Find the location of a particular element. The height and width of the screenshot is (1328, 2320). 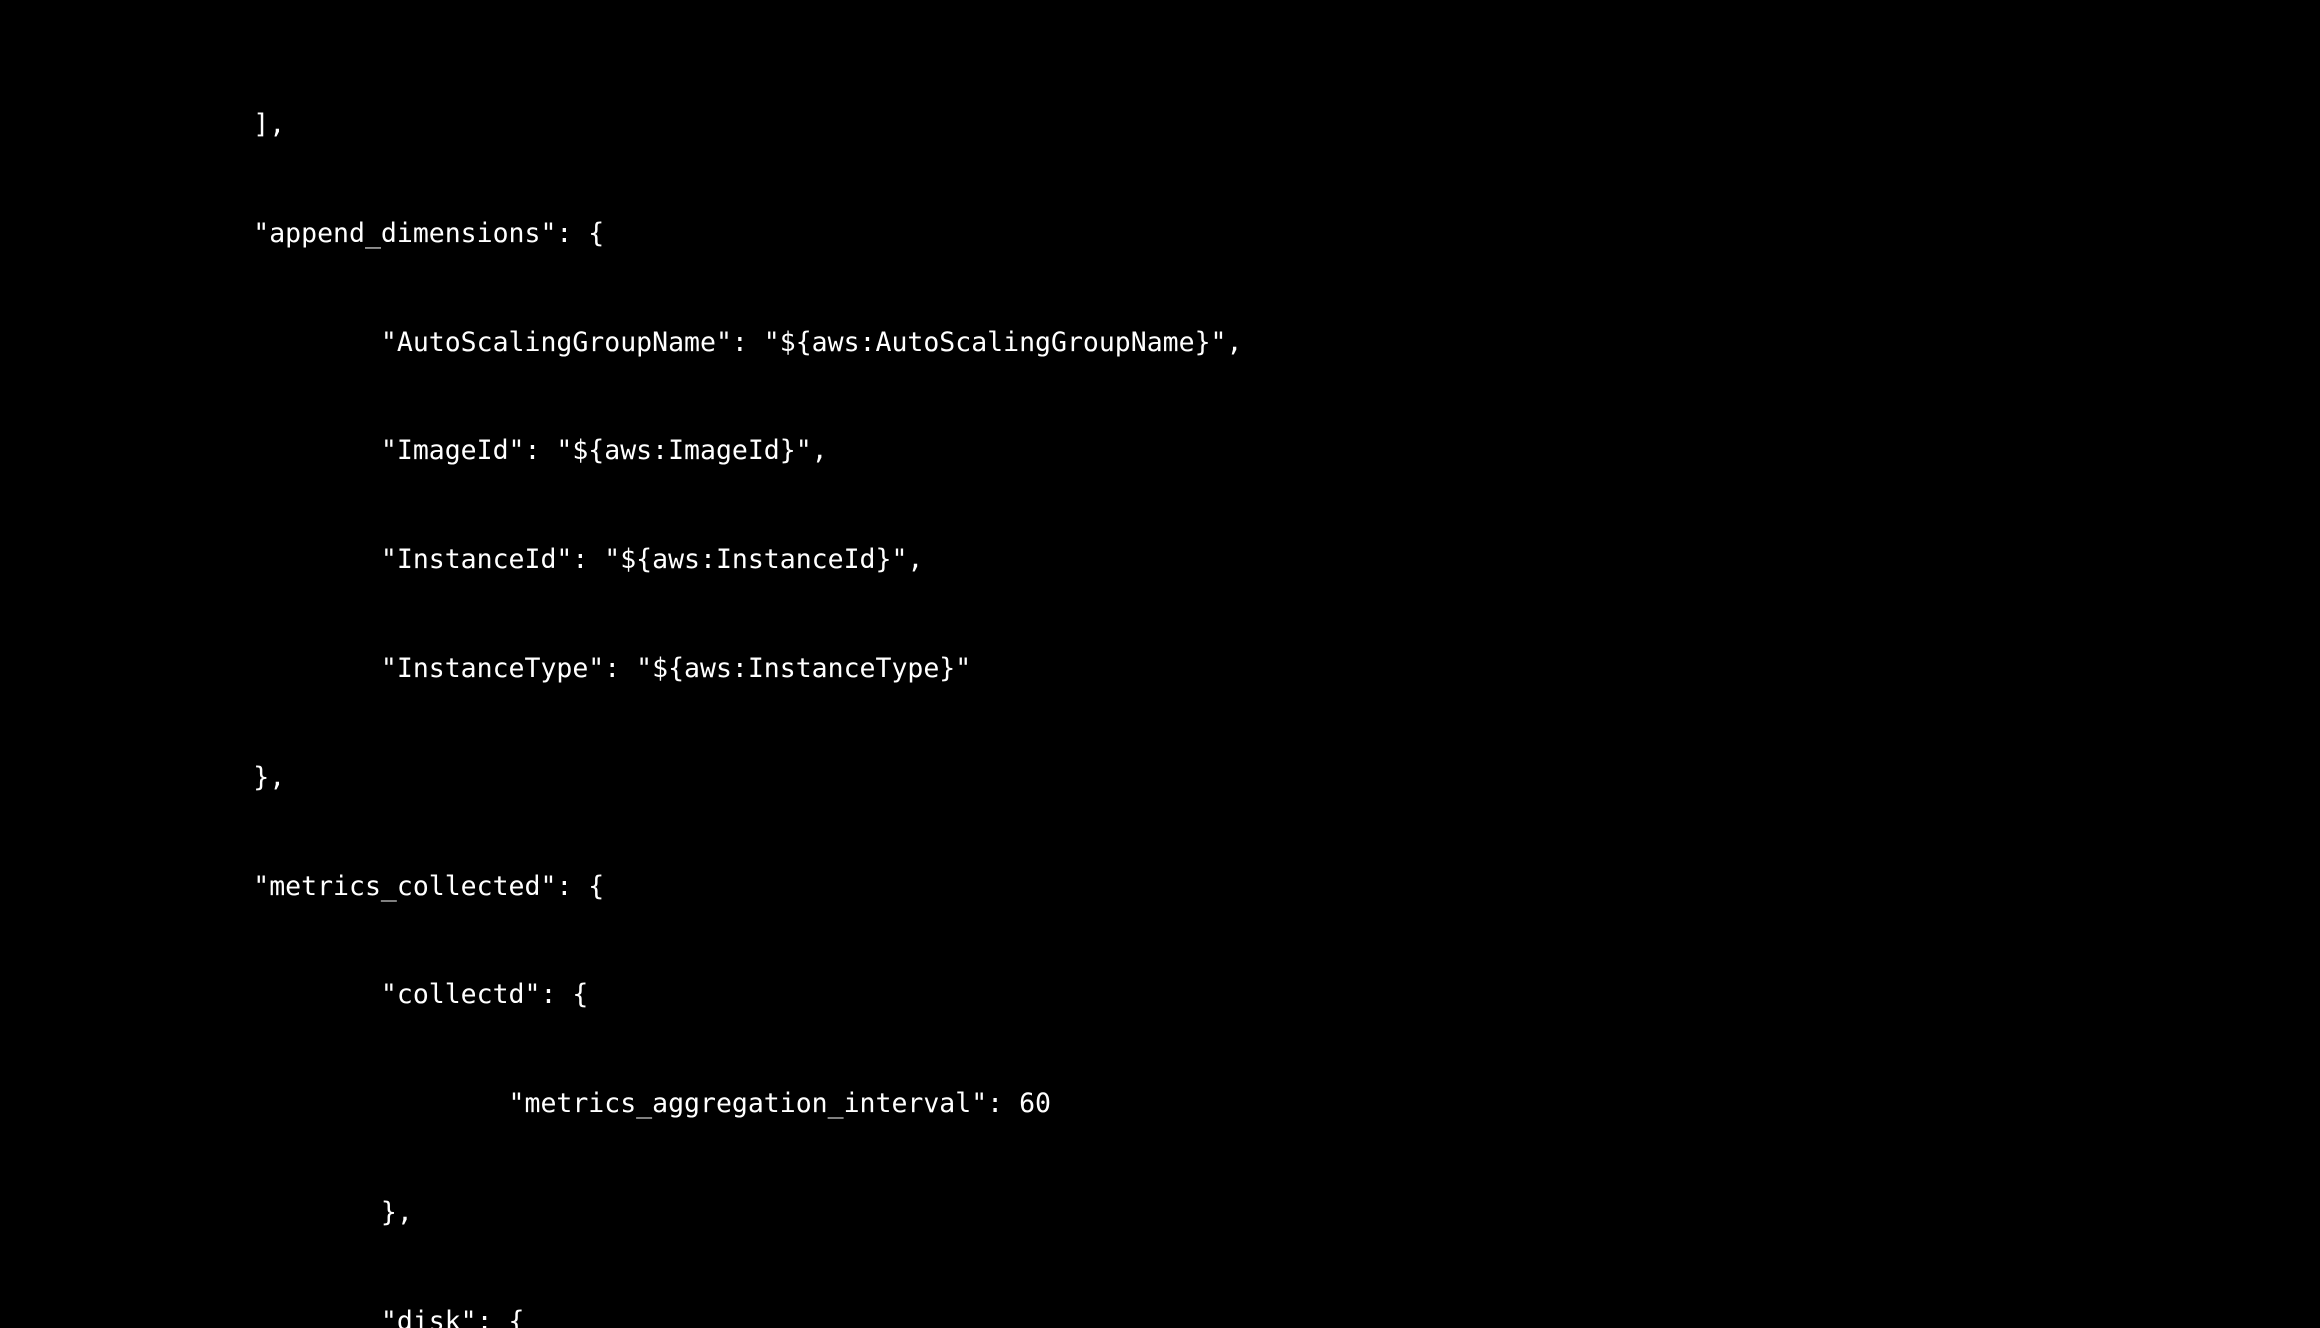

config-line: "append_dimensions": { is located at coordinates (302, 233).